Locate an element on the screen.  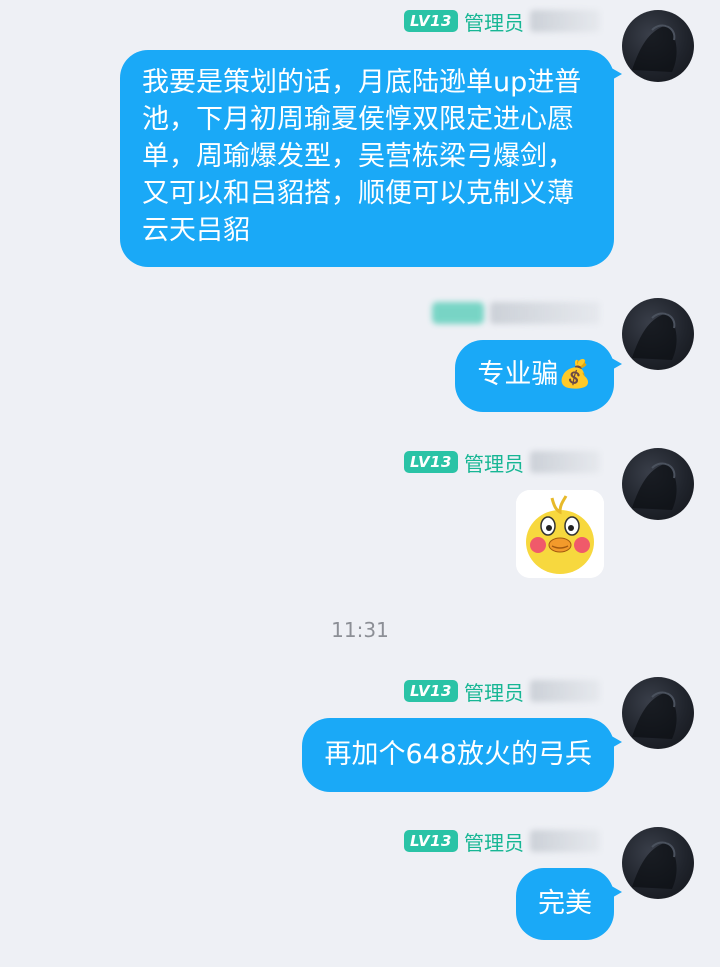
sender-tag-row is located at coordinates (516, 313).